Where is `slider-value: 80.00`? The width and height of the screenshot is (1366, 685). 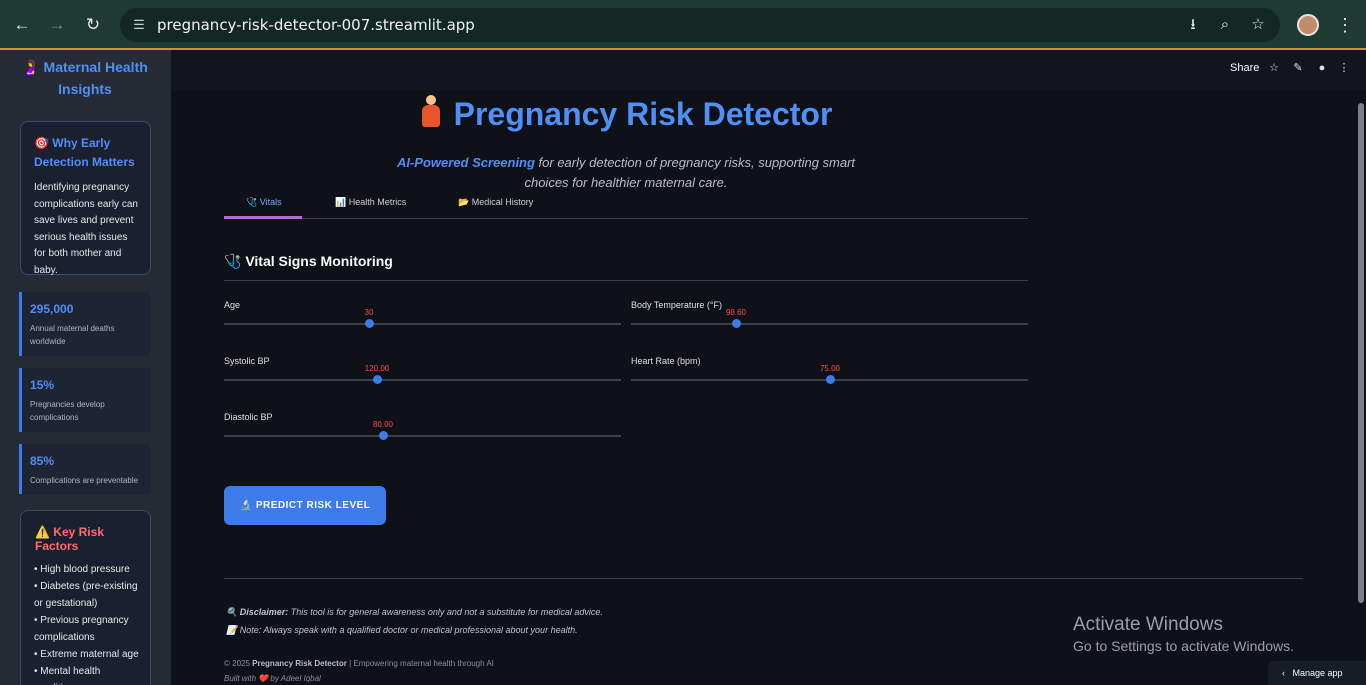 slider-value: 80.00 is located at coordinates (383, 424).